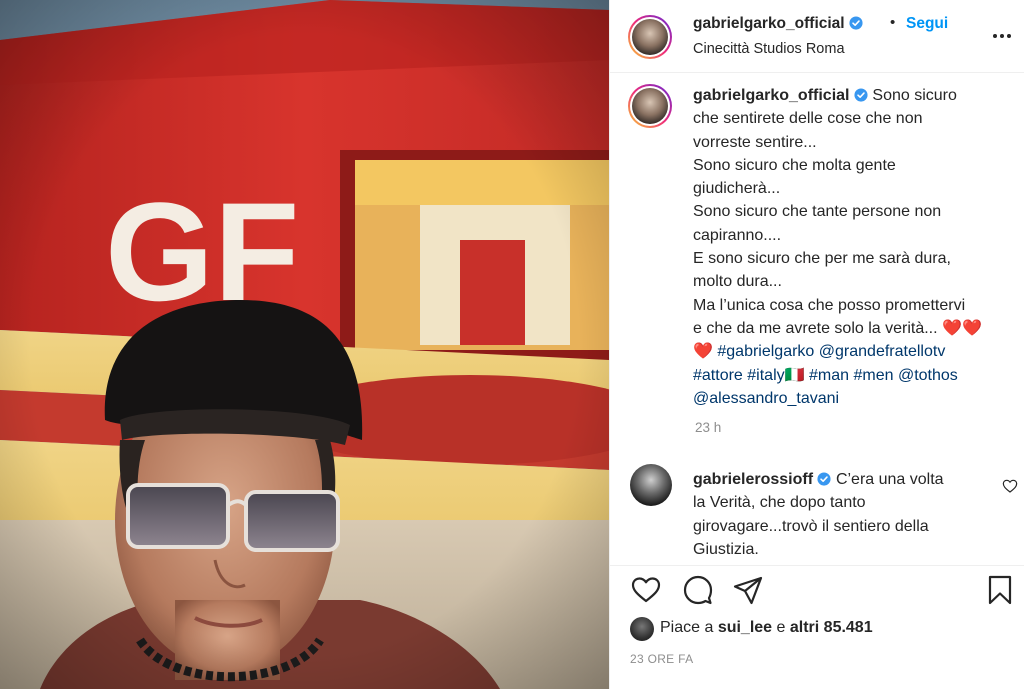 Image resolution: width=1024 pixels, height=689 pixels. Describe the element at coordinates (650, 106) in the screenshot. I see `caption-avatar` at that location.